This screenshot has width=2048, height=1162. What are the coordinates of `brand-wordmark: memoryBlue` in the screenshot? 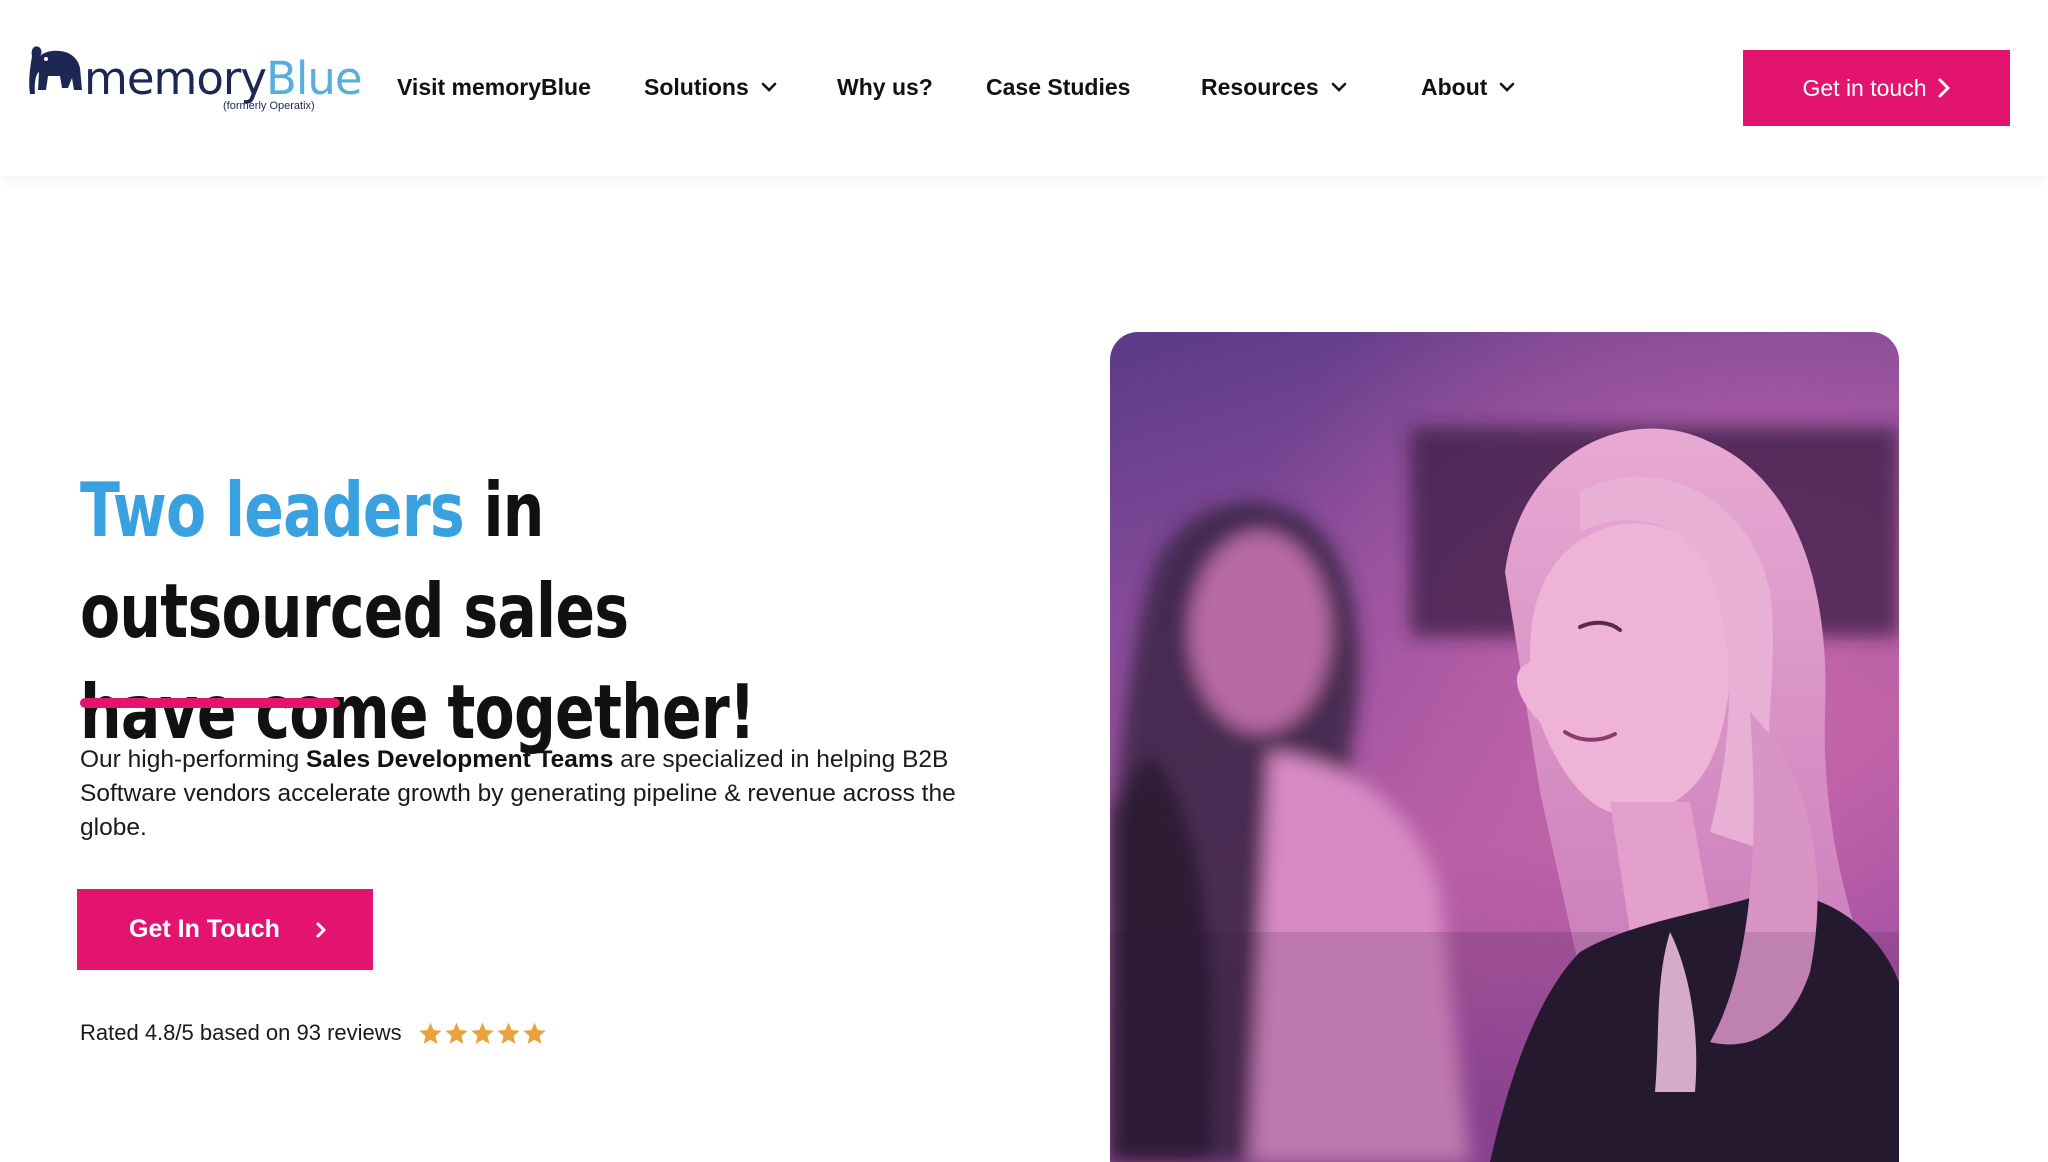 It's located at (223, 78).